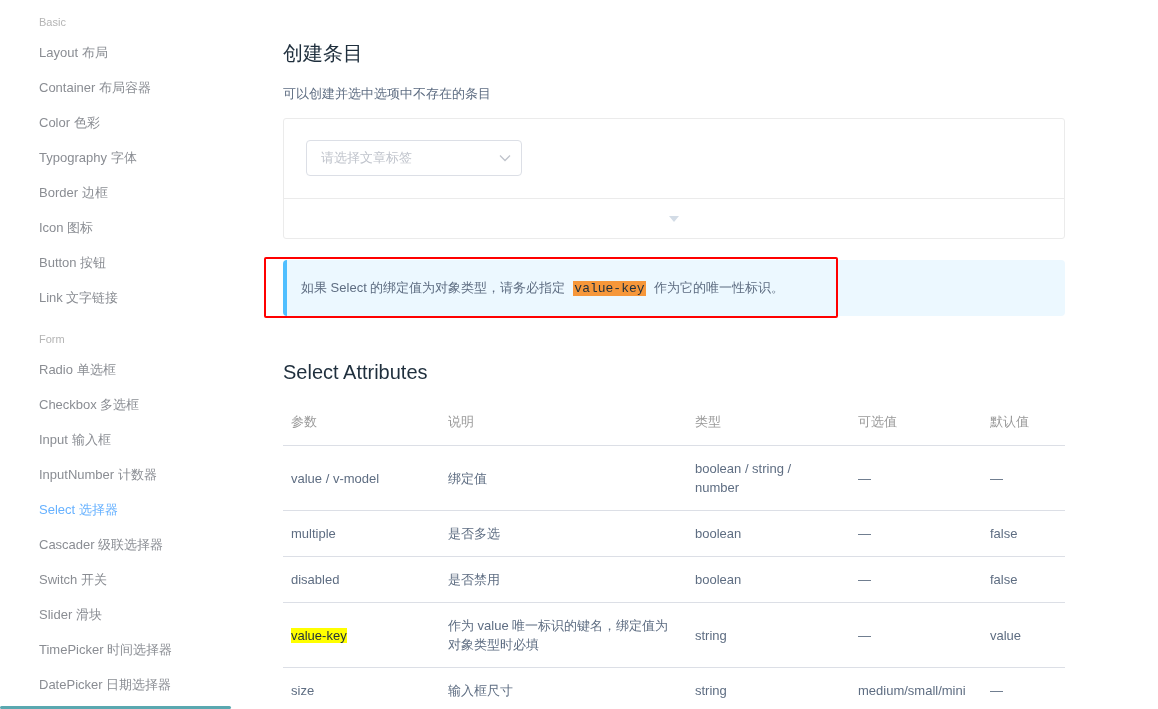  I want to click on table-cell: 输入框尺寸, so click(480, 690).